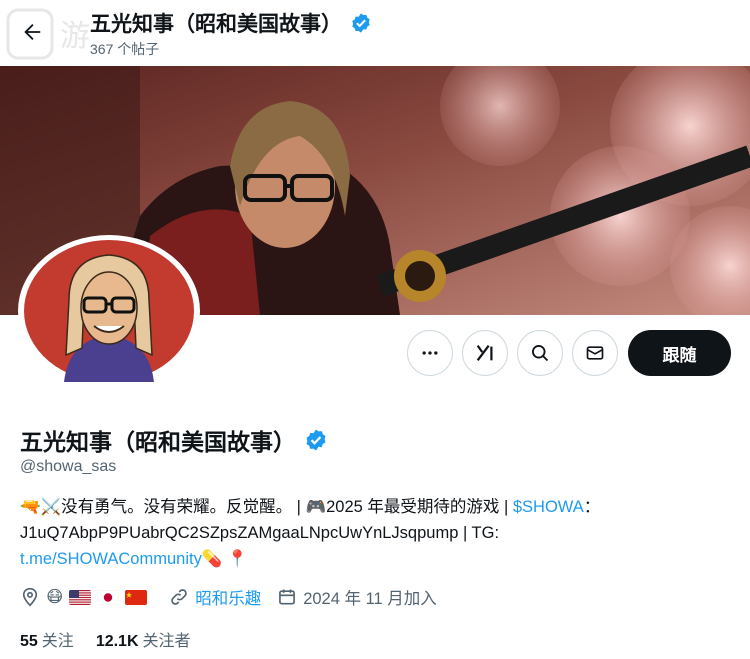  Describe the element at coordinates (108, 597) in the screenshot. I see `jp-flag-icon` at that location.